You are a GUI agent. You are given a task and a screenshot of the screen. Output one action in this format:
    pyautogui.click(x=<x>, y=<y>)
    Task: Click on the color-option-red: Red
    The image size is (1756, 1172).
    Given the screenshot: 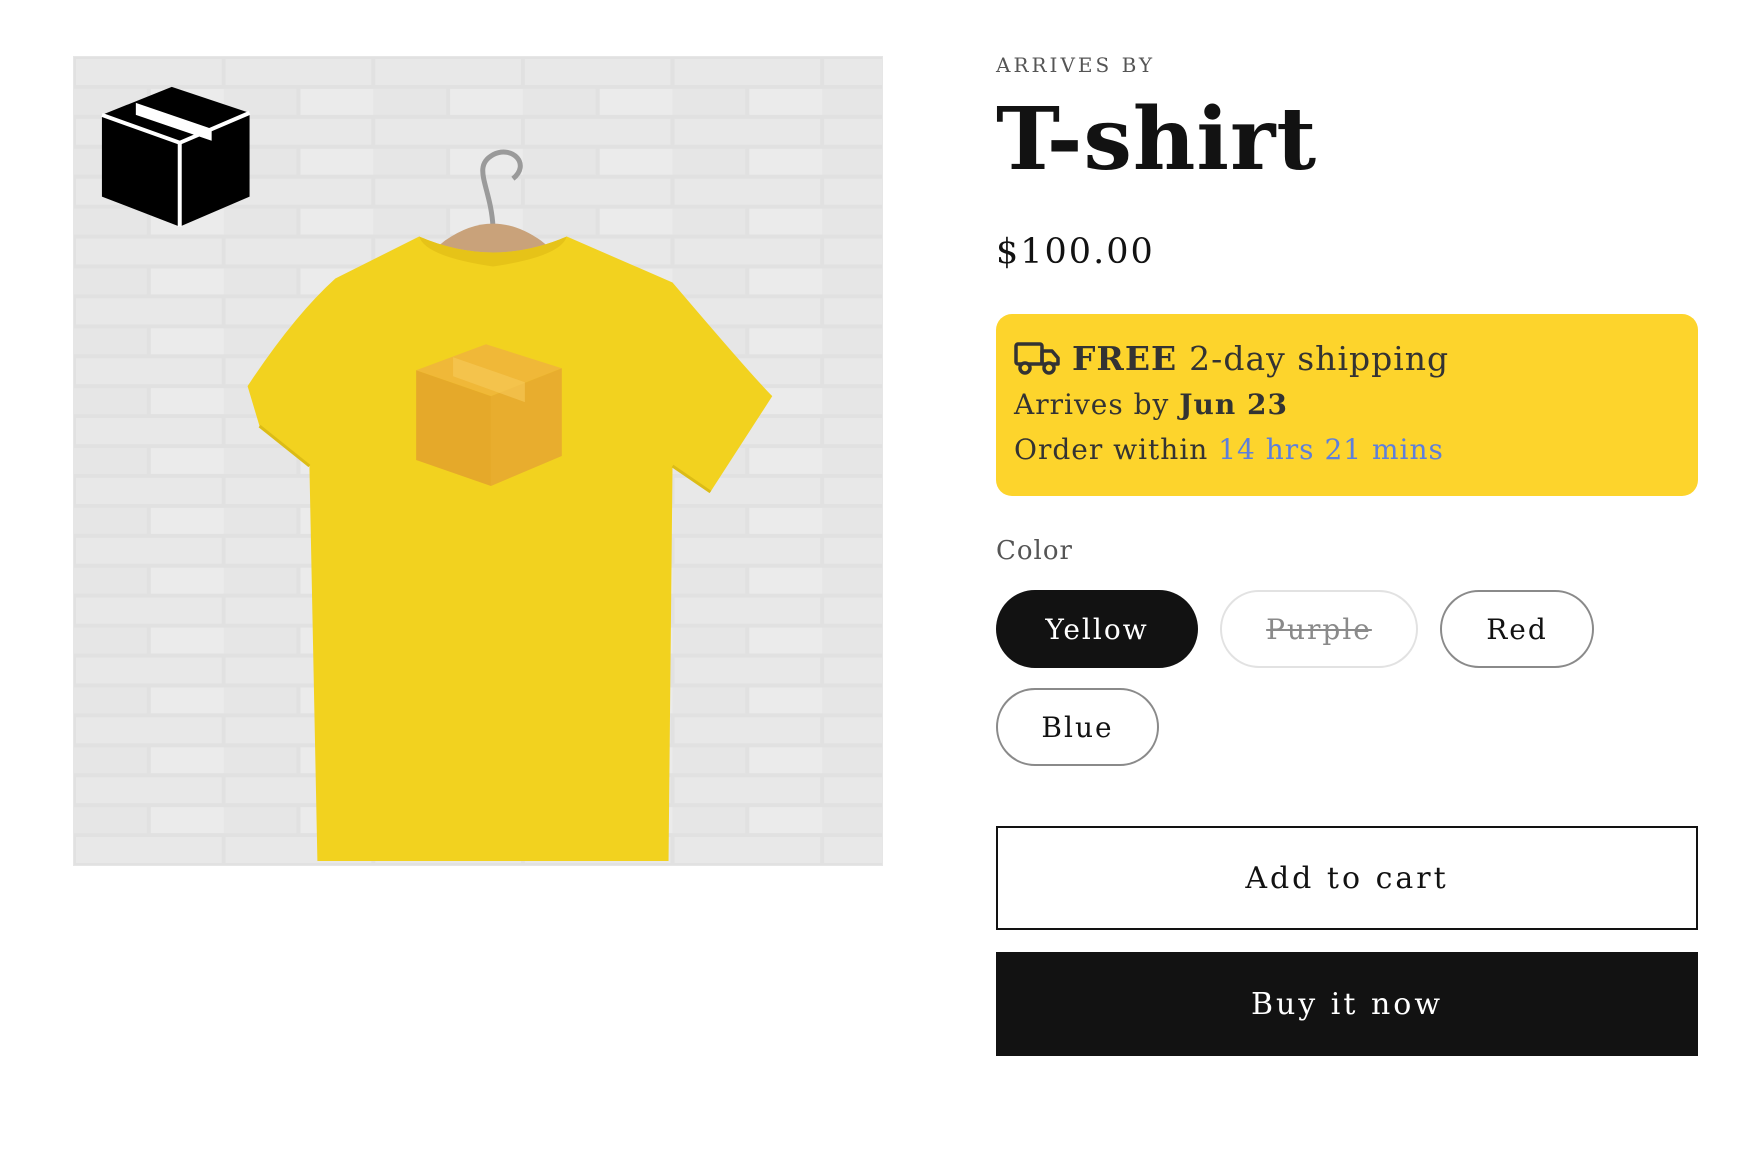 What is the action you would take?
    pyautogui.click(x=1517, y=629)
    